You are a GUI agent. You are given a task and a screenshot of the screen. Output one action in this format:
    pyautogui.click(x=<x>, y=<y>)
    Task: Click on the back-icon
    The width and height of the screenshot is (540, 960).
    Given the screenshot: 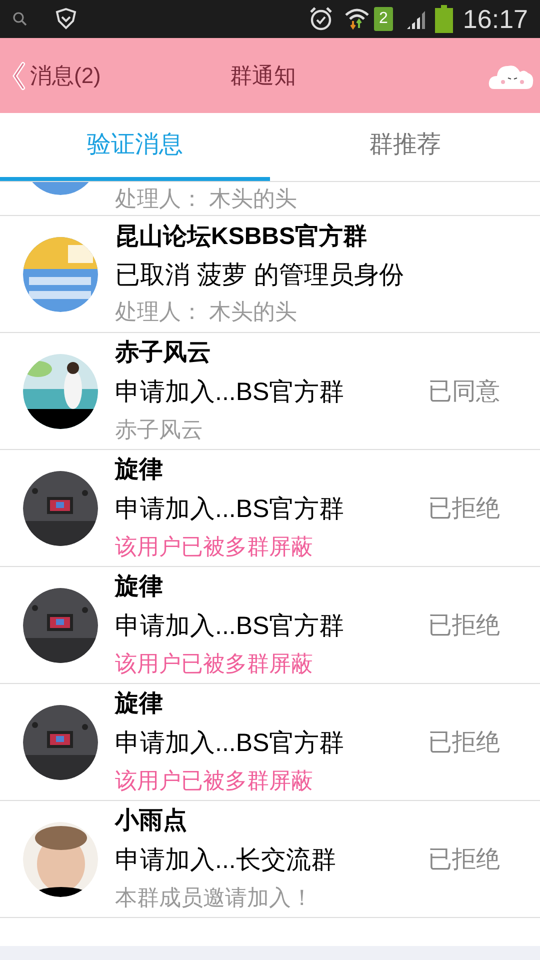 What is the action you would take?
    pyautogui.click(x=19, y=75)
    